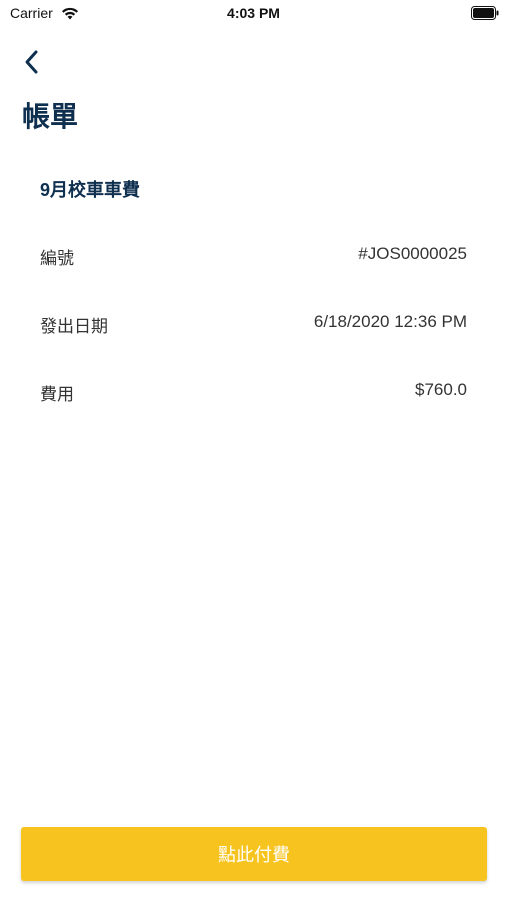  Describe the element at coordinates (57, 258) in the screenshot. I see `bill-number-label: 編號` at that location.